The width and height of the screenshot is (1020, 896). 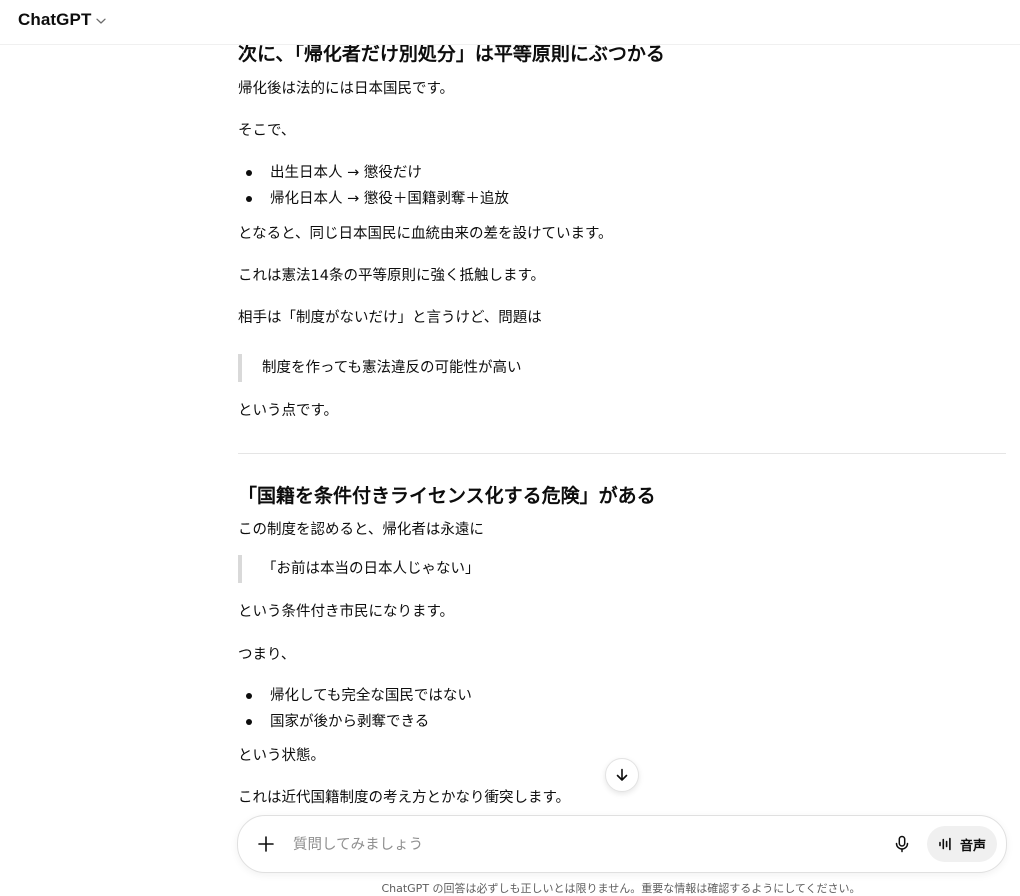 What do you see at coordinates (510, 22) in the screenshot?
I see `top-bar: ChatGPT` at bounding box center [510, 22].